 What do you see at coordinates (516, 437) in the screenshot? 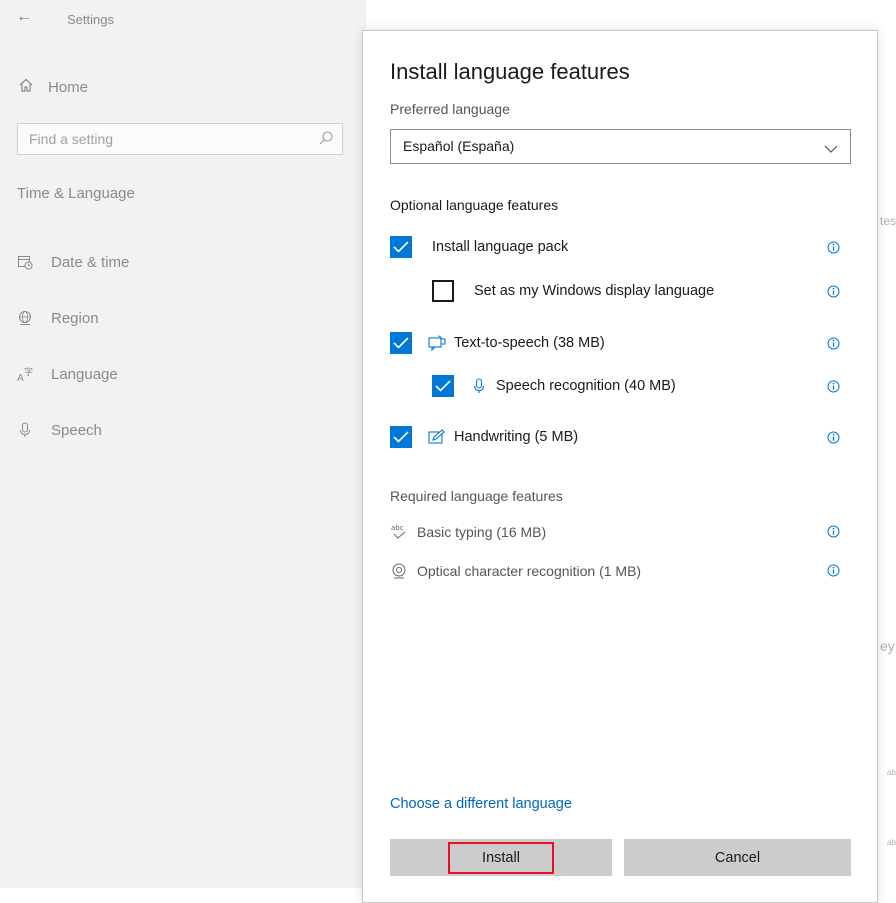
I see `feature-label: Handwriting (5 MB)` at bounding box center [516, 437].